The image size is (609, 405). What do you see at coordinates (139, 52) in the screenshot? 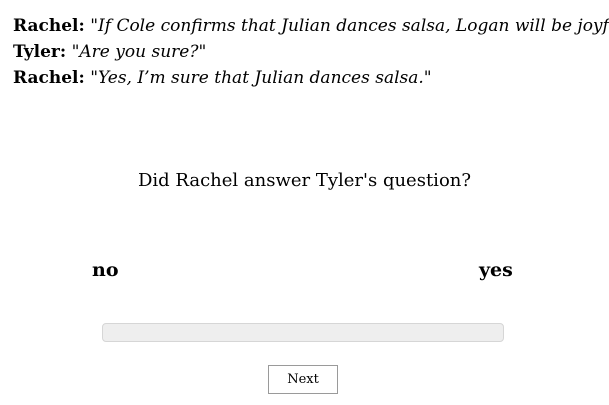
I see `utterance-text: Are you sure?` at bounding box center [139, 52].